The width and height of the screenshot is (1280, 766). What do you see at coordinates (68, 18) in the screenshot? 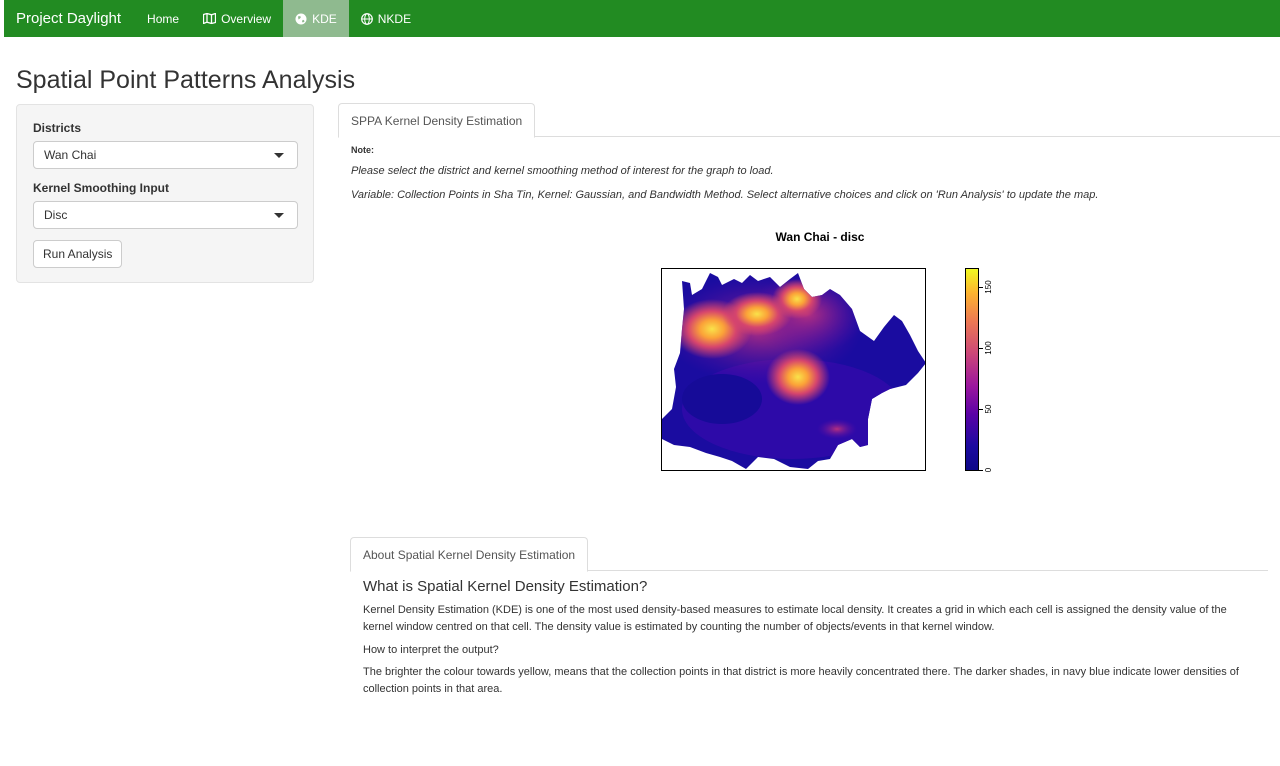
I see `brand-title: Project Daylight` at bounding box center [68, 18].